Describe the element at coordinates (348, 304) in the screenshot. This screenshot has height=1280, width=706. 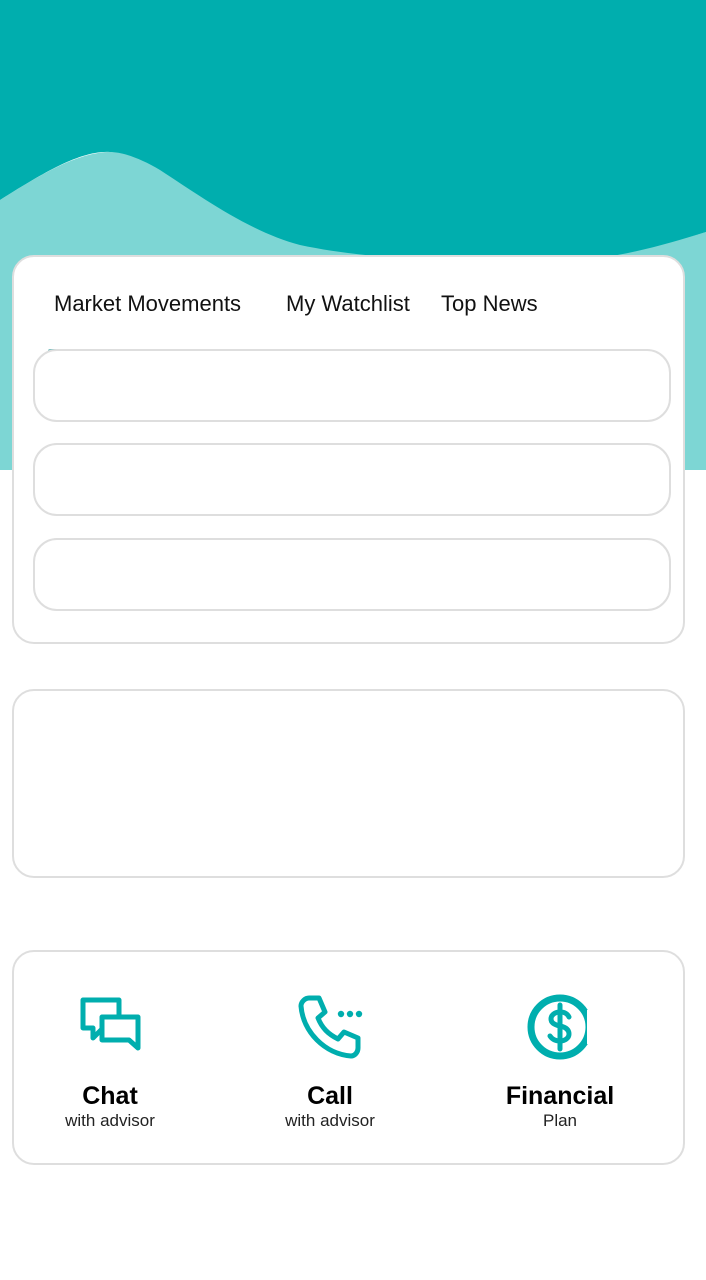
I see `tab-my-watchlist: My Watchlist` at that location.